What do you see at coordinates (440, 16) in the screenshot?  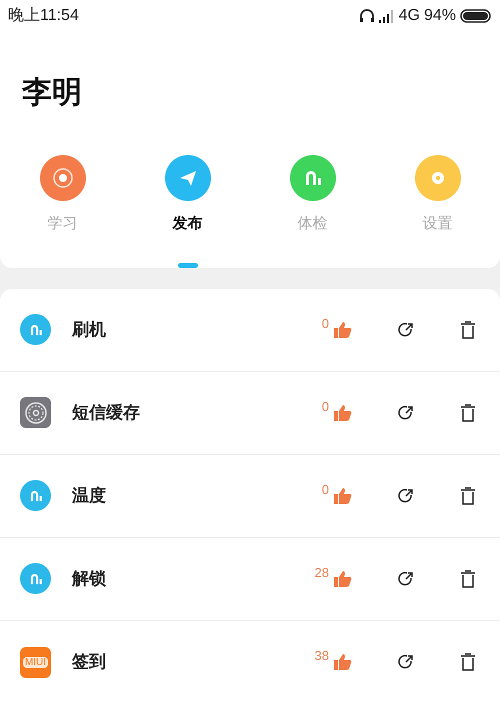 I see `battery-percent: 94%` at bounding box center [440, 16].